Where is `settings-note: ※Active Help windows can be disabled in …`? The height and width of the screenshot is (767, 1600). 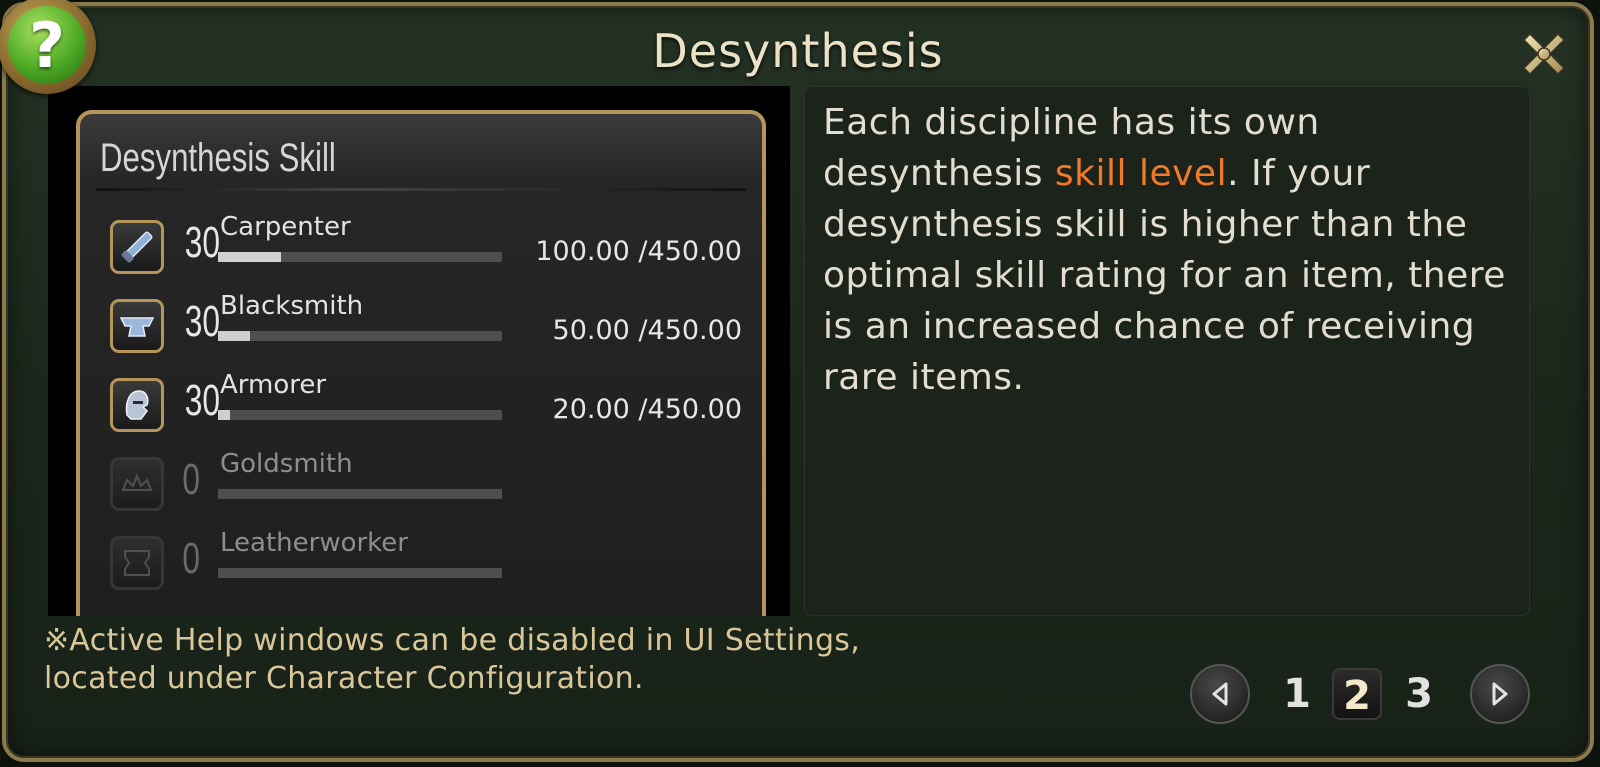
settings-note: ※Active Help windows can be disabled in … is located at coordinates (452, 660).